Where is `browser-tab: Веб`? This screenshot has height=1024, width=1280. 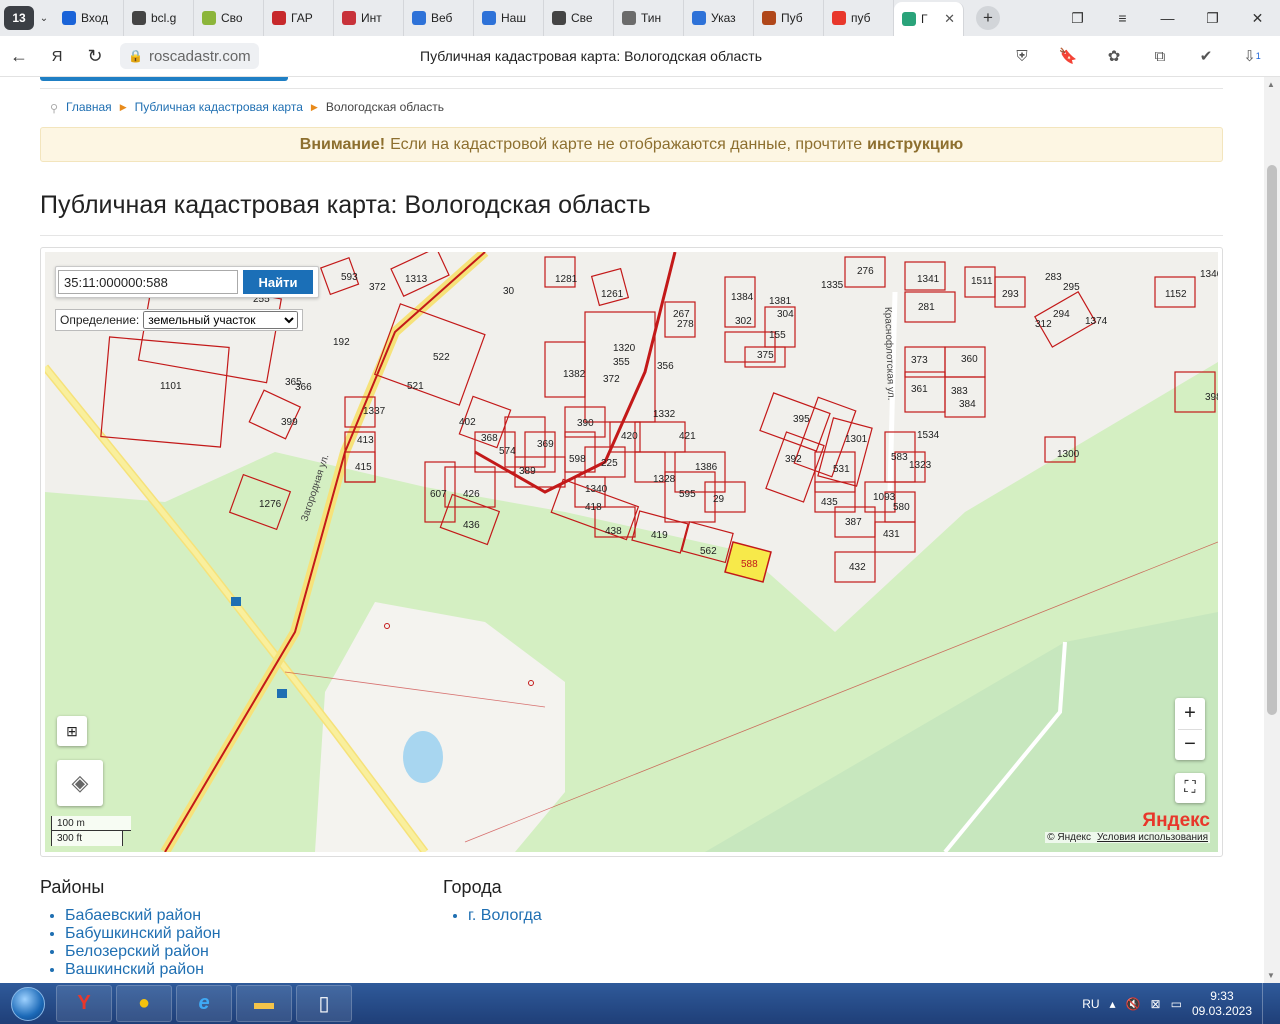
browser-tab: Веб is located at coordinates (439, 18).